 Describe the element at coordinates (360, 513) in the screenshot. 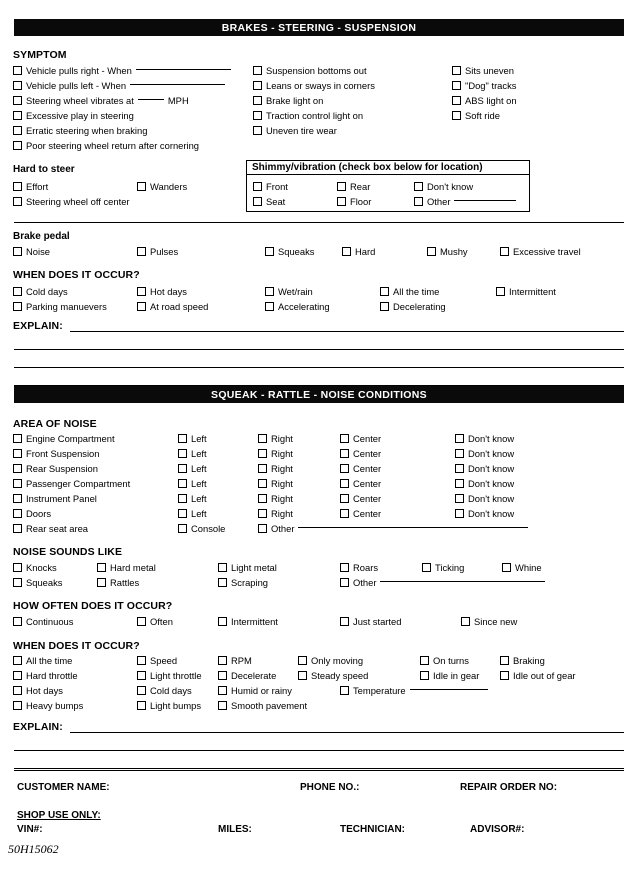

I see `checkitem-area-doors-center: Center` at that location.